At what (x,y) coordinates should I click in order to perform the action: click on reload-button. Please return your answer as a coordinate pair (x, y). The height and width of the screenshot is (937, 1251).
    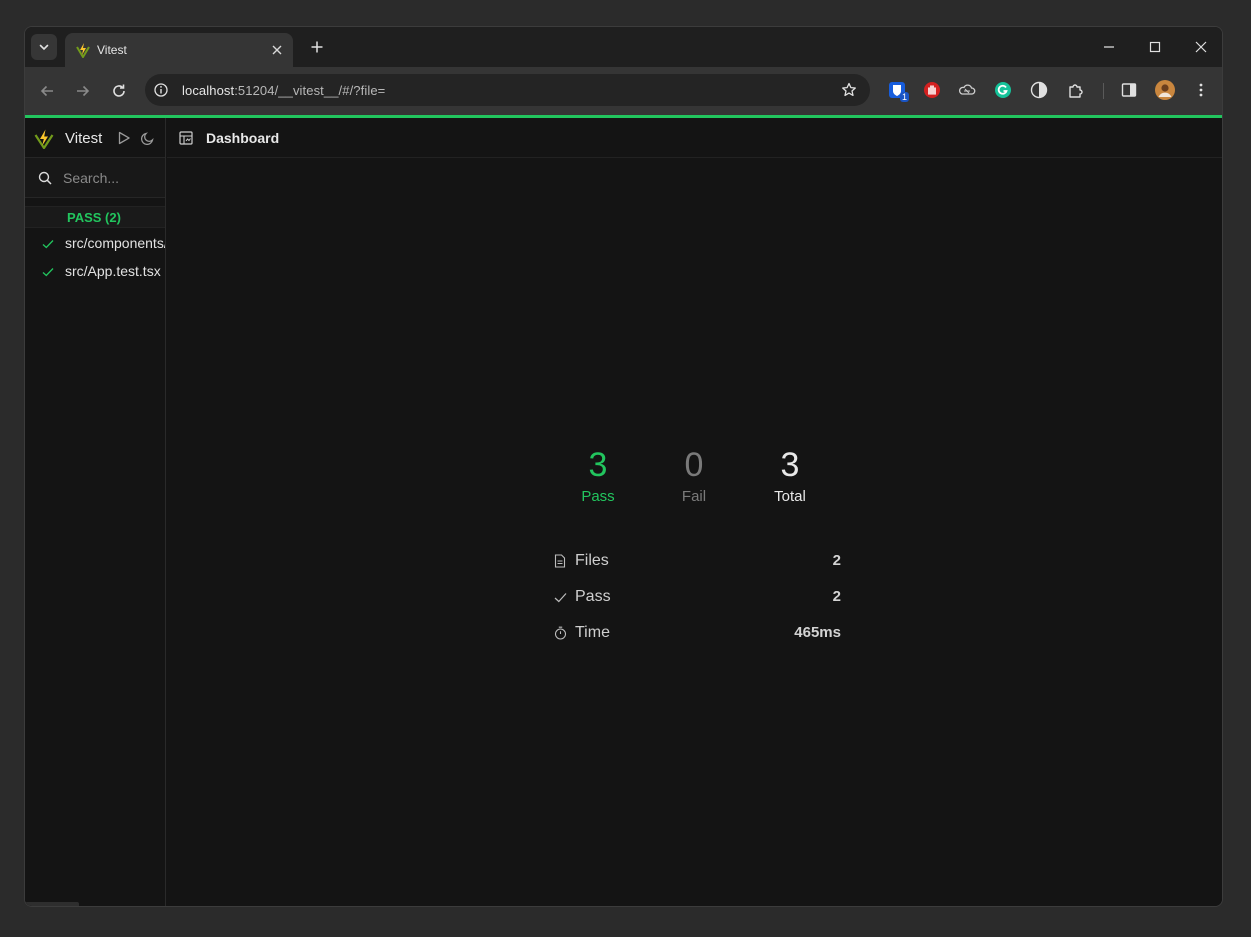
    Looking at the image, I should click on (119, 91).